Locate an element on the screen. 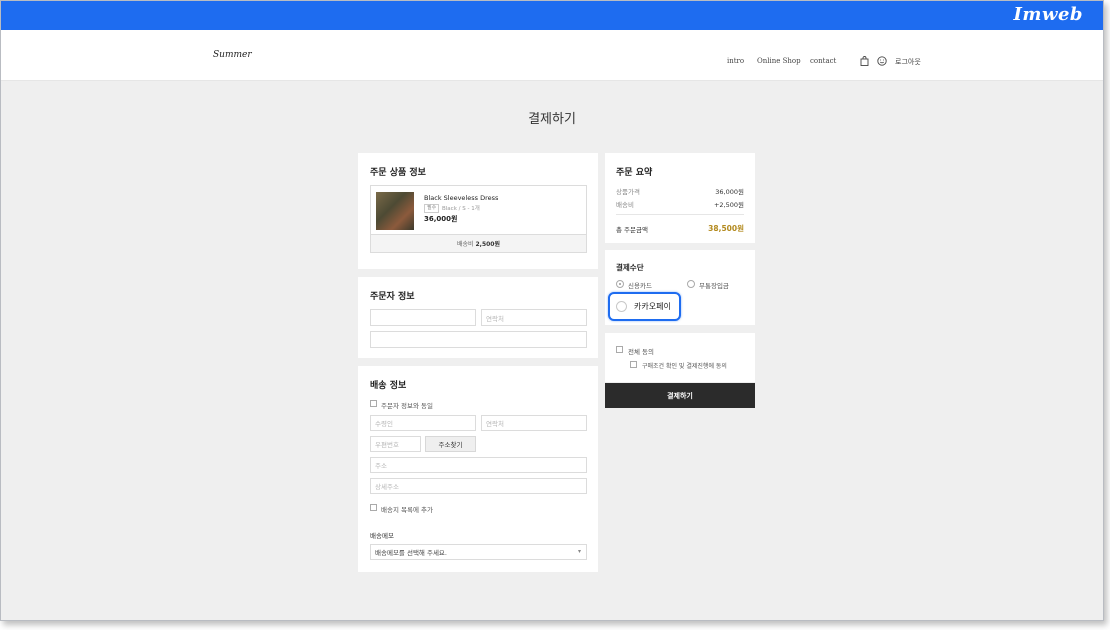 The height and width of the screenshot is (630, 1110). smile-icon is located at coordinates (882, 62).